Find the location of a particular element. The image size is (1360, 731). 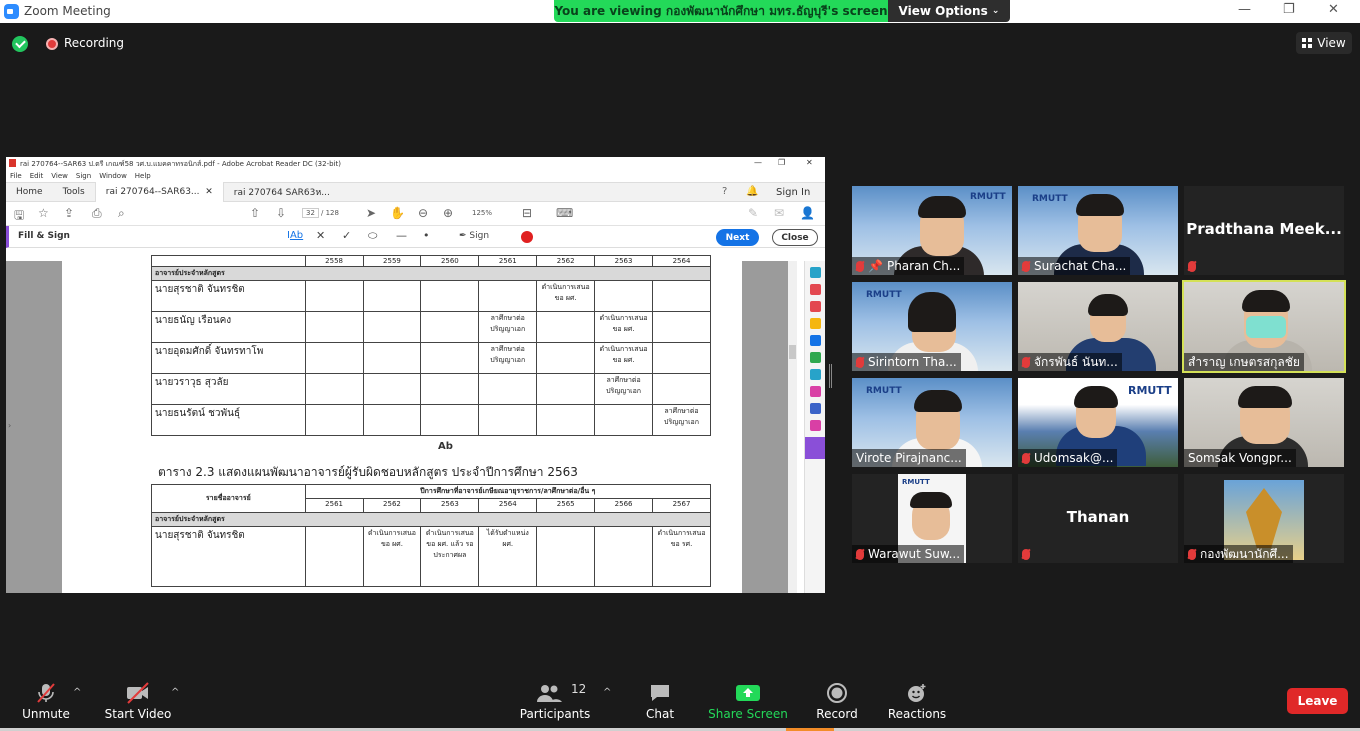

page-up-icon: ⇧ is located at coordinates (255, 213).